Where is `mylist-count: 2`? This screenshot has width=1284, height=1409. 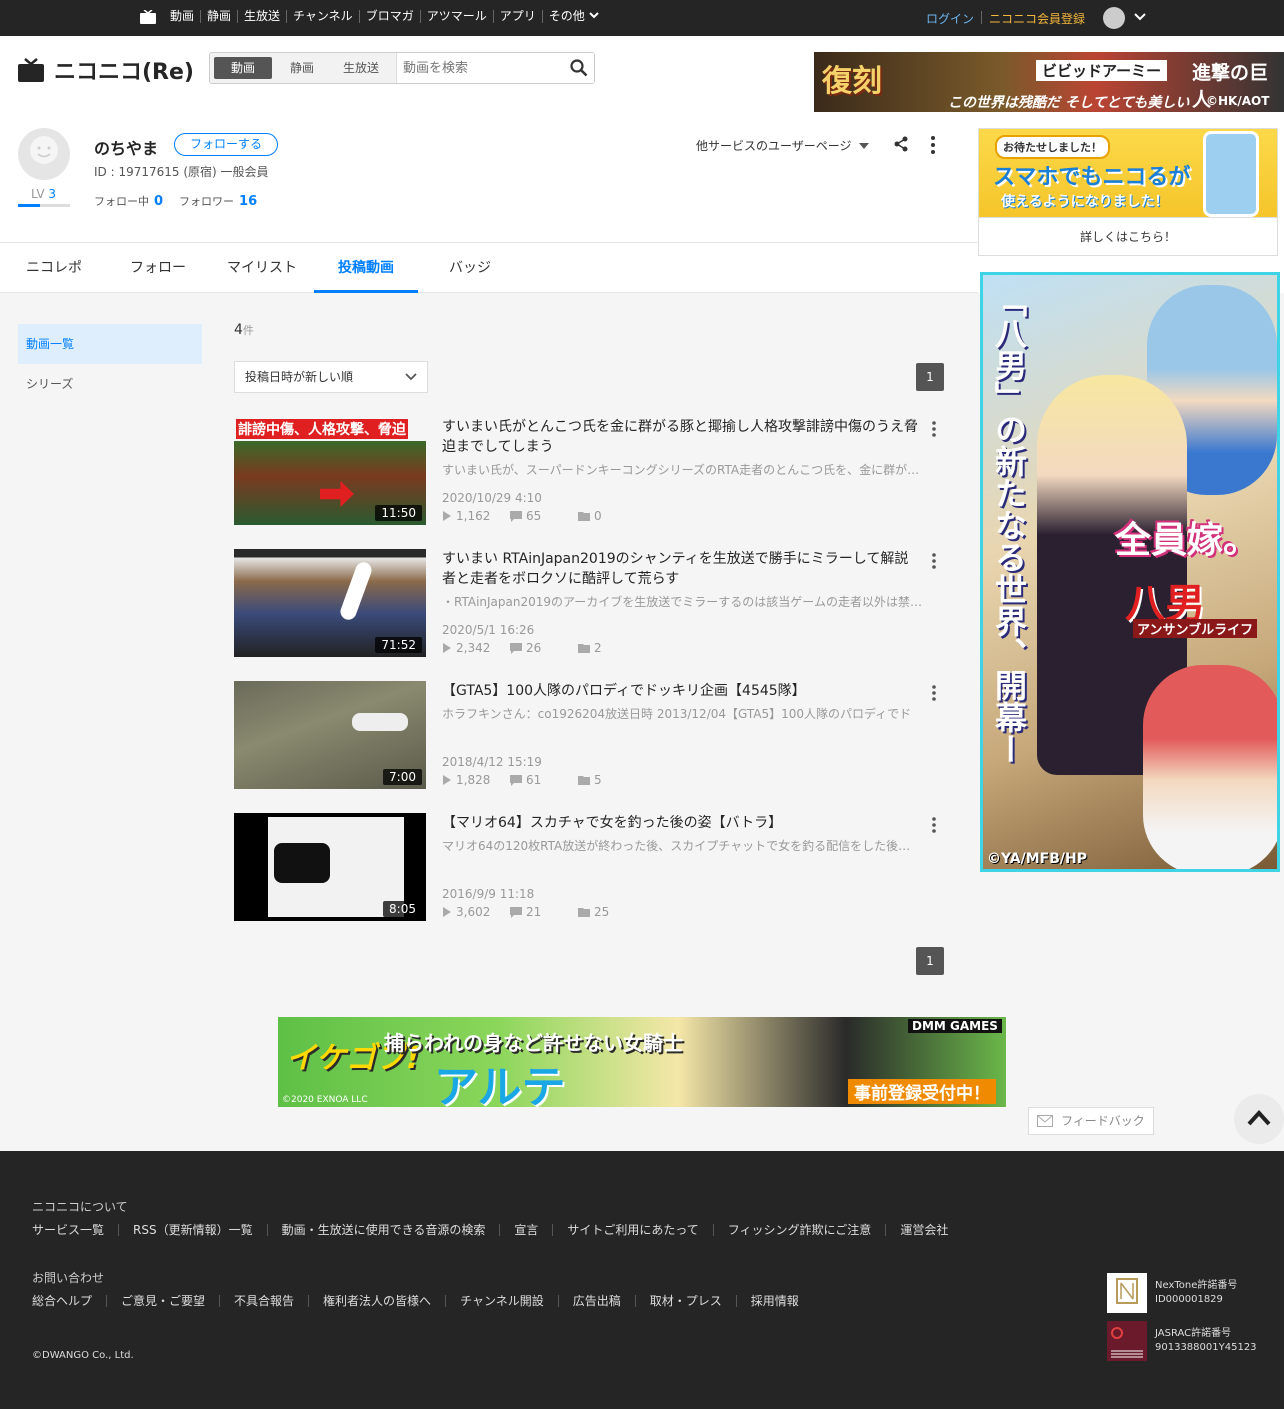
mylist-count: 2 is located at coordinates (590, 648).